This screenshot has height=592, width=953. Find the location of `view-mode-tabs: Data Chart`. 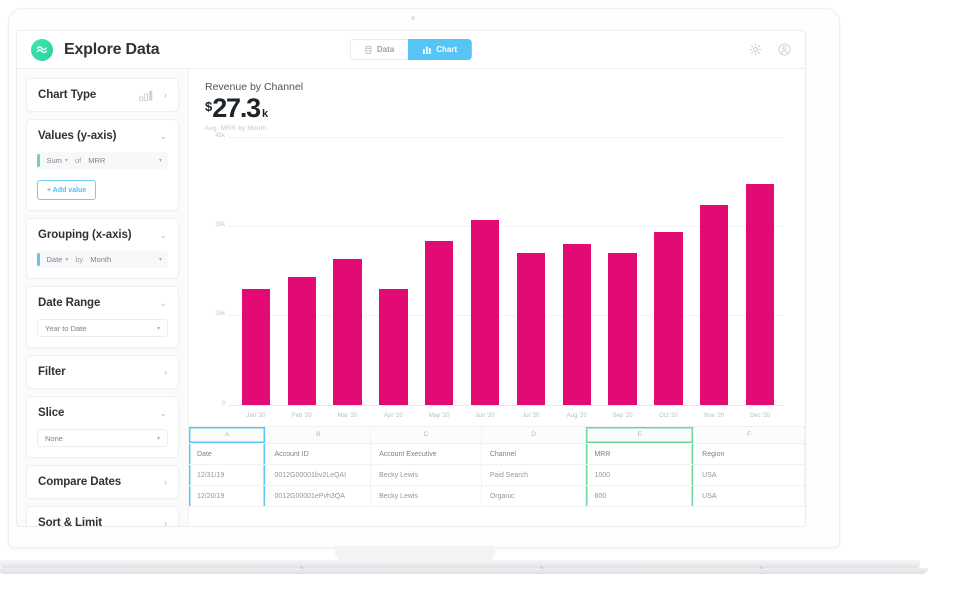

view-mode-tabs: Data Chart is located at coordinates (411, 49).